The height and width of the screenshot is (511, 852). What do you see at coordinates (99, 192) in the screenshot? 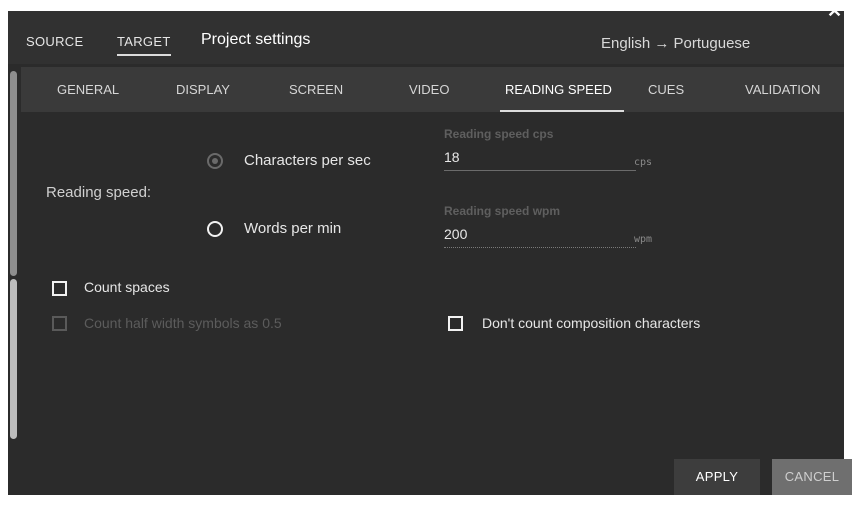
I see `reading-speed-label: Reading speed:` at bounding box center [99, 192].